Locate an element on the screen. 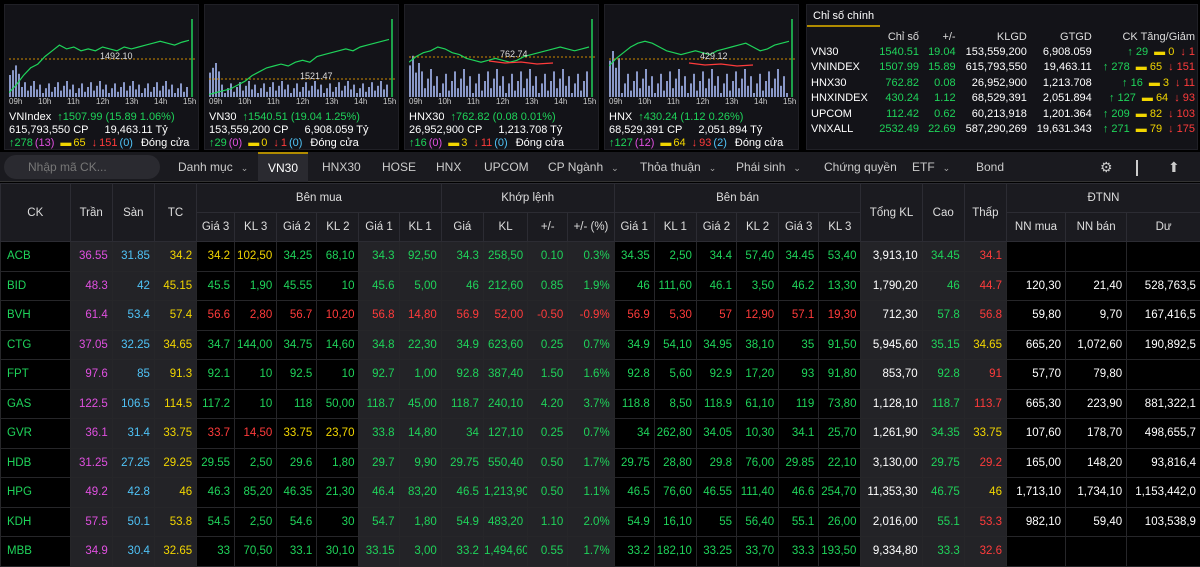  symbol-cell: CTG is located at coordinates (36, 345).